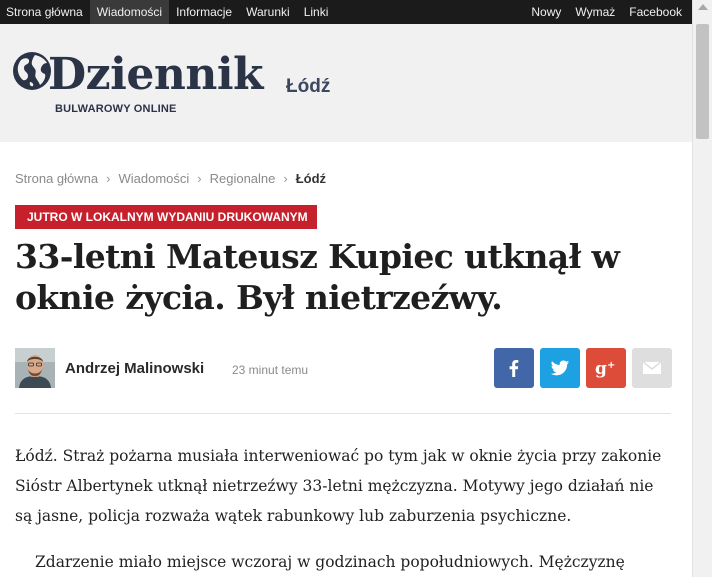 Image resolution: width=712 pixels, height=577 pixels. Describe the element at coordinates (134, 368) in the screenshot. I see `author-name: Andrzej Malinowski` at that location.